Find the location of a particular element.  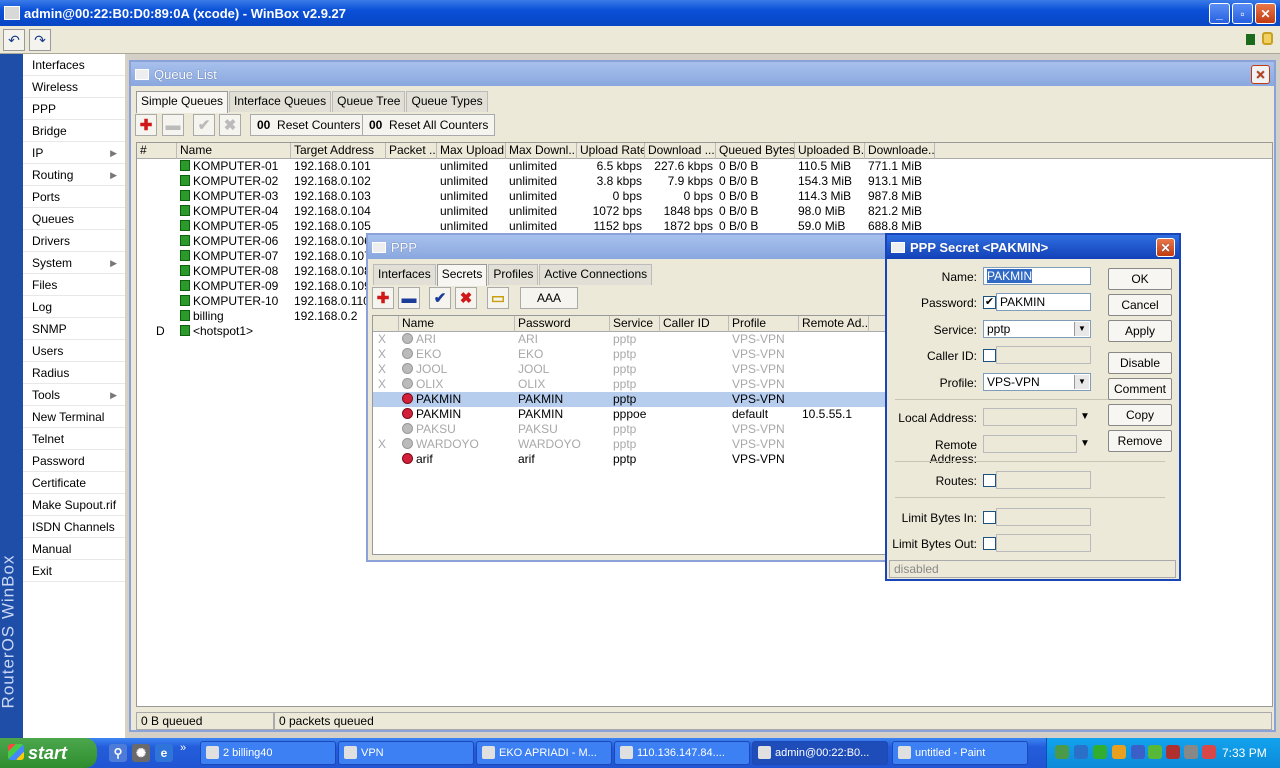

password-field: PAKMIN is located at coordinates (1043, 302).